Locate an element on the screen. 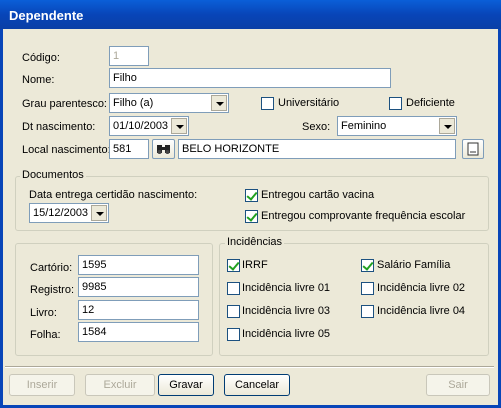 The height and width of the screenshot is (408, 501). deficiente-checkbox is located at coordinates (395, 103).